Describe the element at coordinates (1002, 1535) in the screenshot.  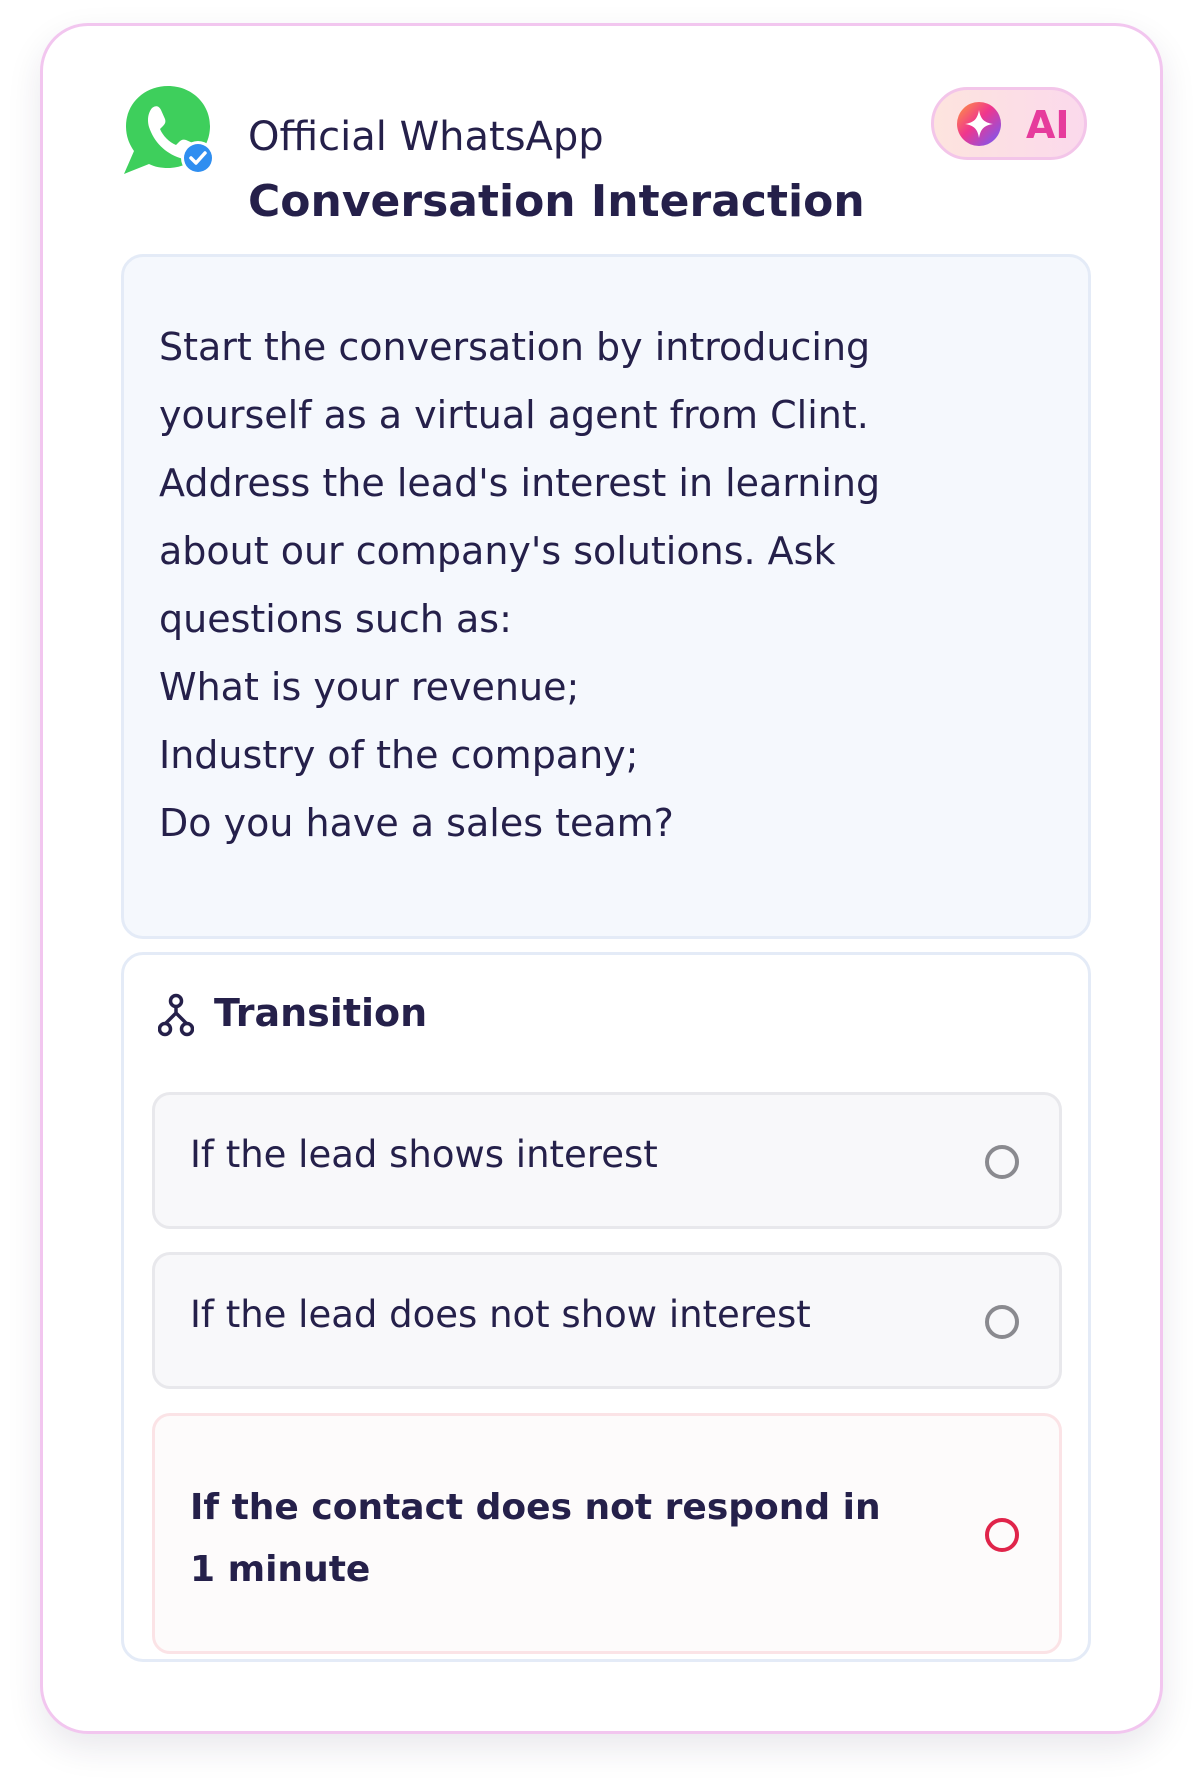
I see `radio-button-active` at that location.